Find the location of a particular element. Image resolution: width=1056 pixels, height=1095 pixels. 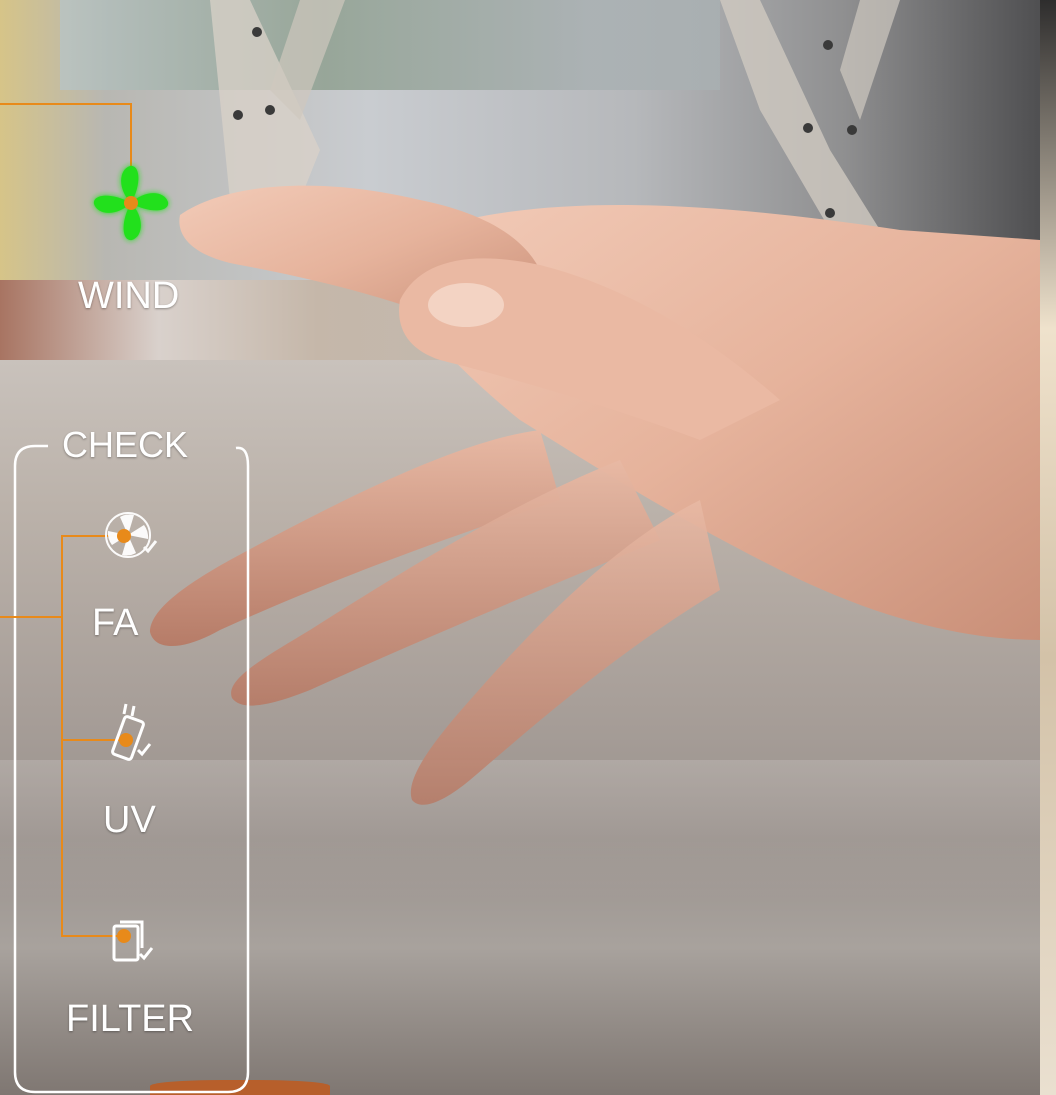

fan-check-icon is located at coordinates (130, 535).